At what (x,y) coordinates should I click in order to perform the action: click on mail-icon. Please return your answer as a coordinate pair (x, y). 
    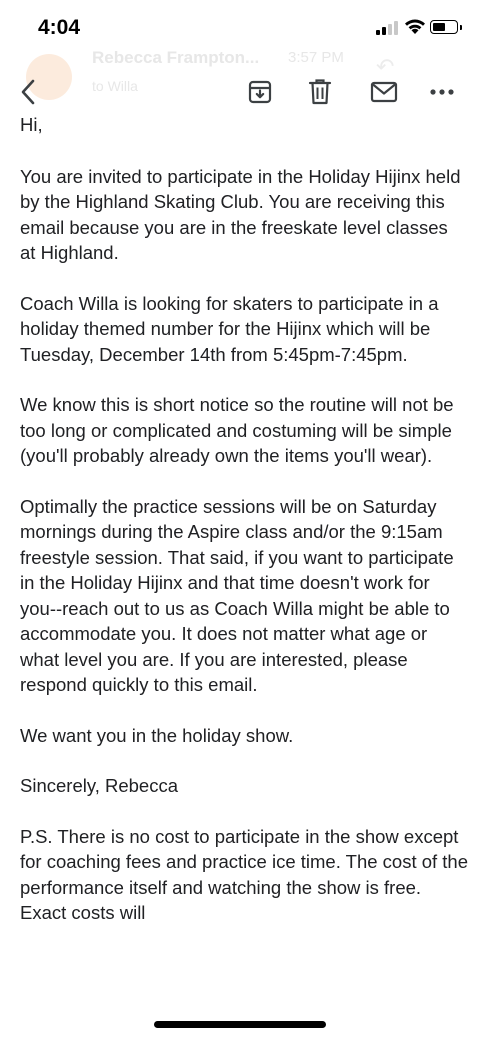
    Looking at the image, I should click on (384, 92).